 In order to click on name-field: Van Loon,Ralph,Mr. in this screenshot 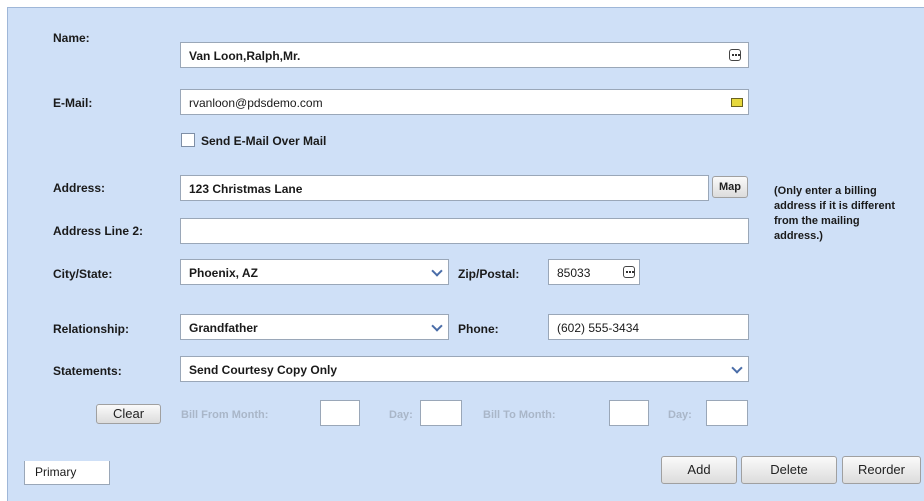, I will do `click(464, 55)`.